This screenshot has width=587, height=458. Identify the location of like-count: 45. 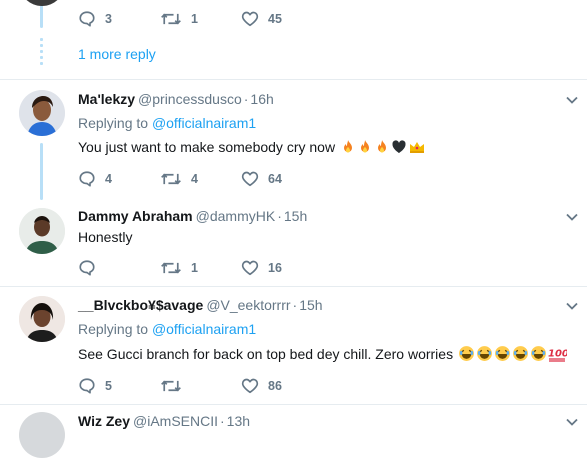
(275, 18).